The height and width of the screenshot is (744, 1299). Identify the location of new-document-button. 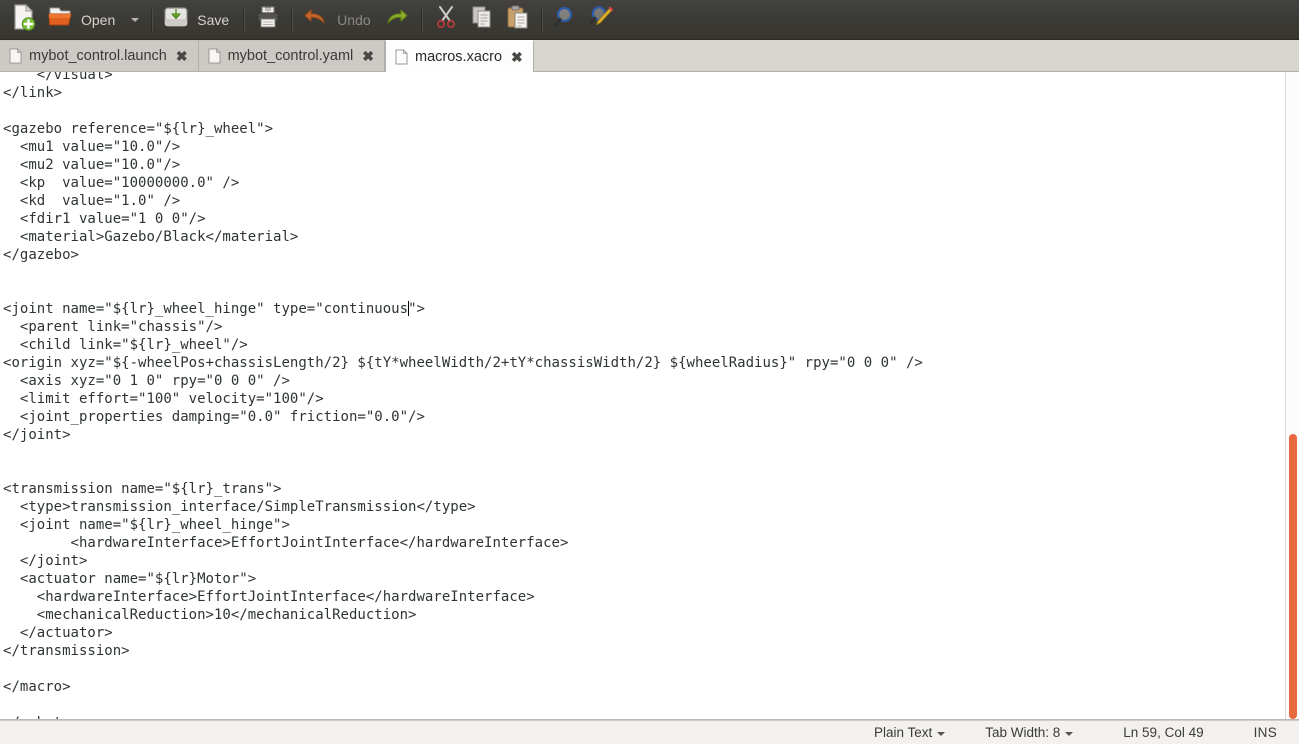
(24, 19).